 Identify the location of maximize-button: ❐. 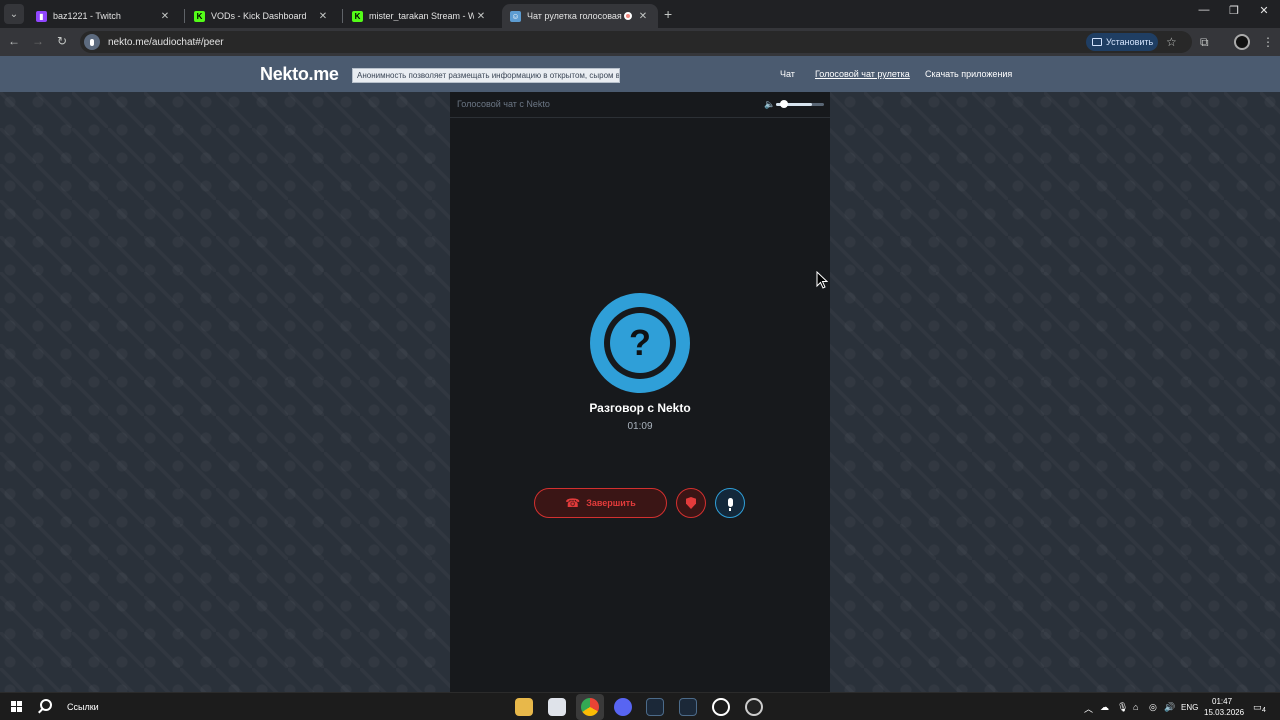
(1234, 10).